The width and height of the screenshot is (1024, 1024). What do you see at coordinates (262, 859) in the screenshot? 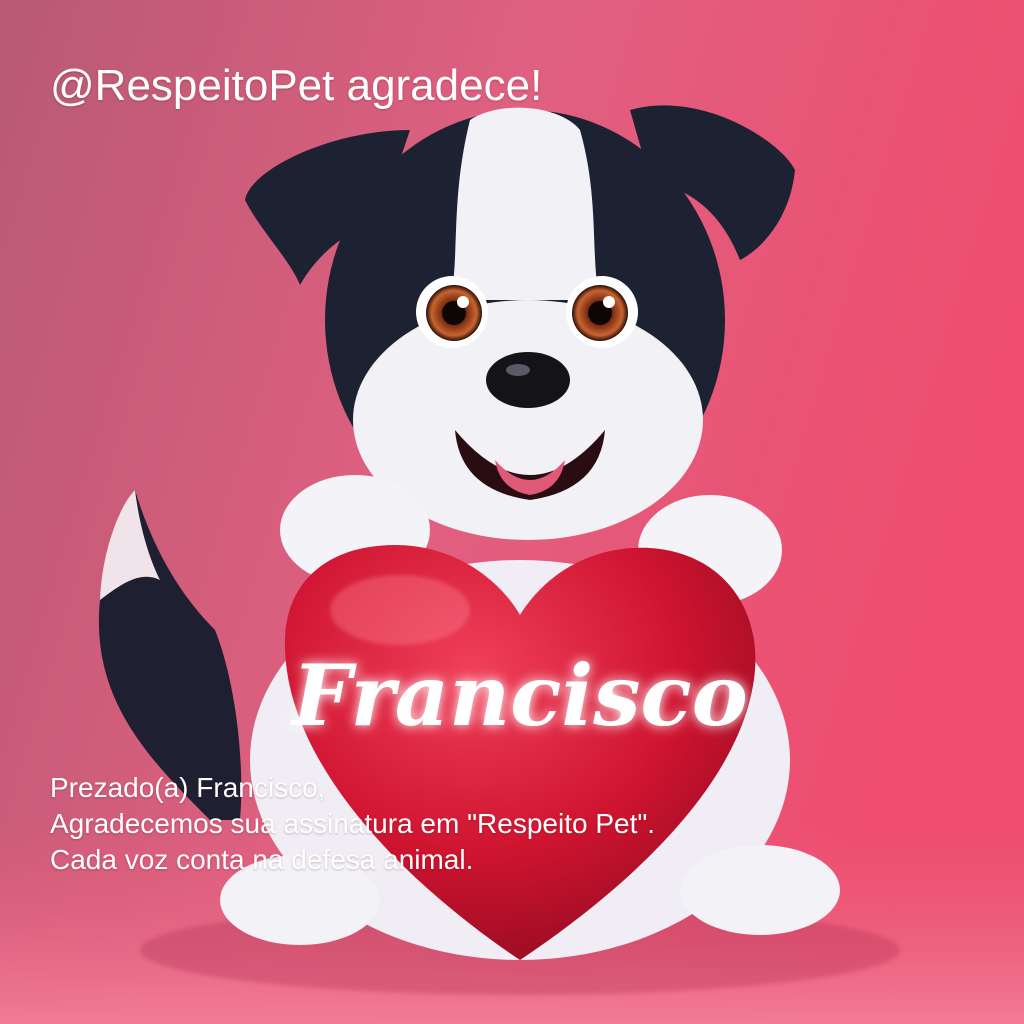
I see `message-line-2: Cada voz conta na defesa animal.` at bounding box center [262, 859].